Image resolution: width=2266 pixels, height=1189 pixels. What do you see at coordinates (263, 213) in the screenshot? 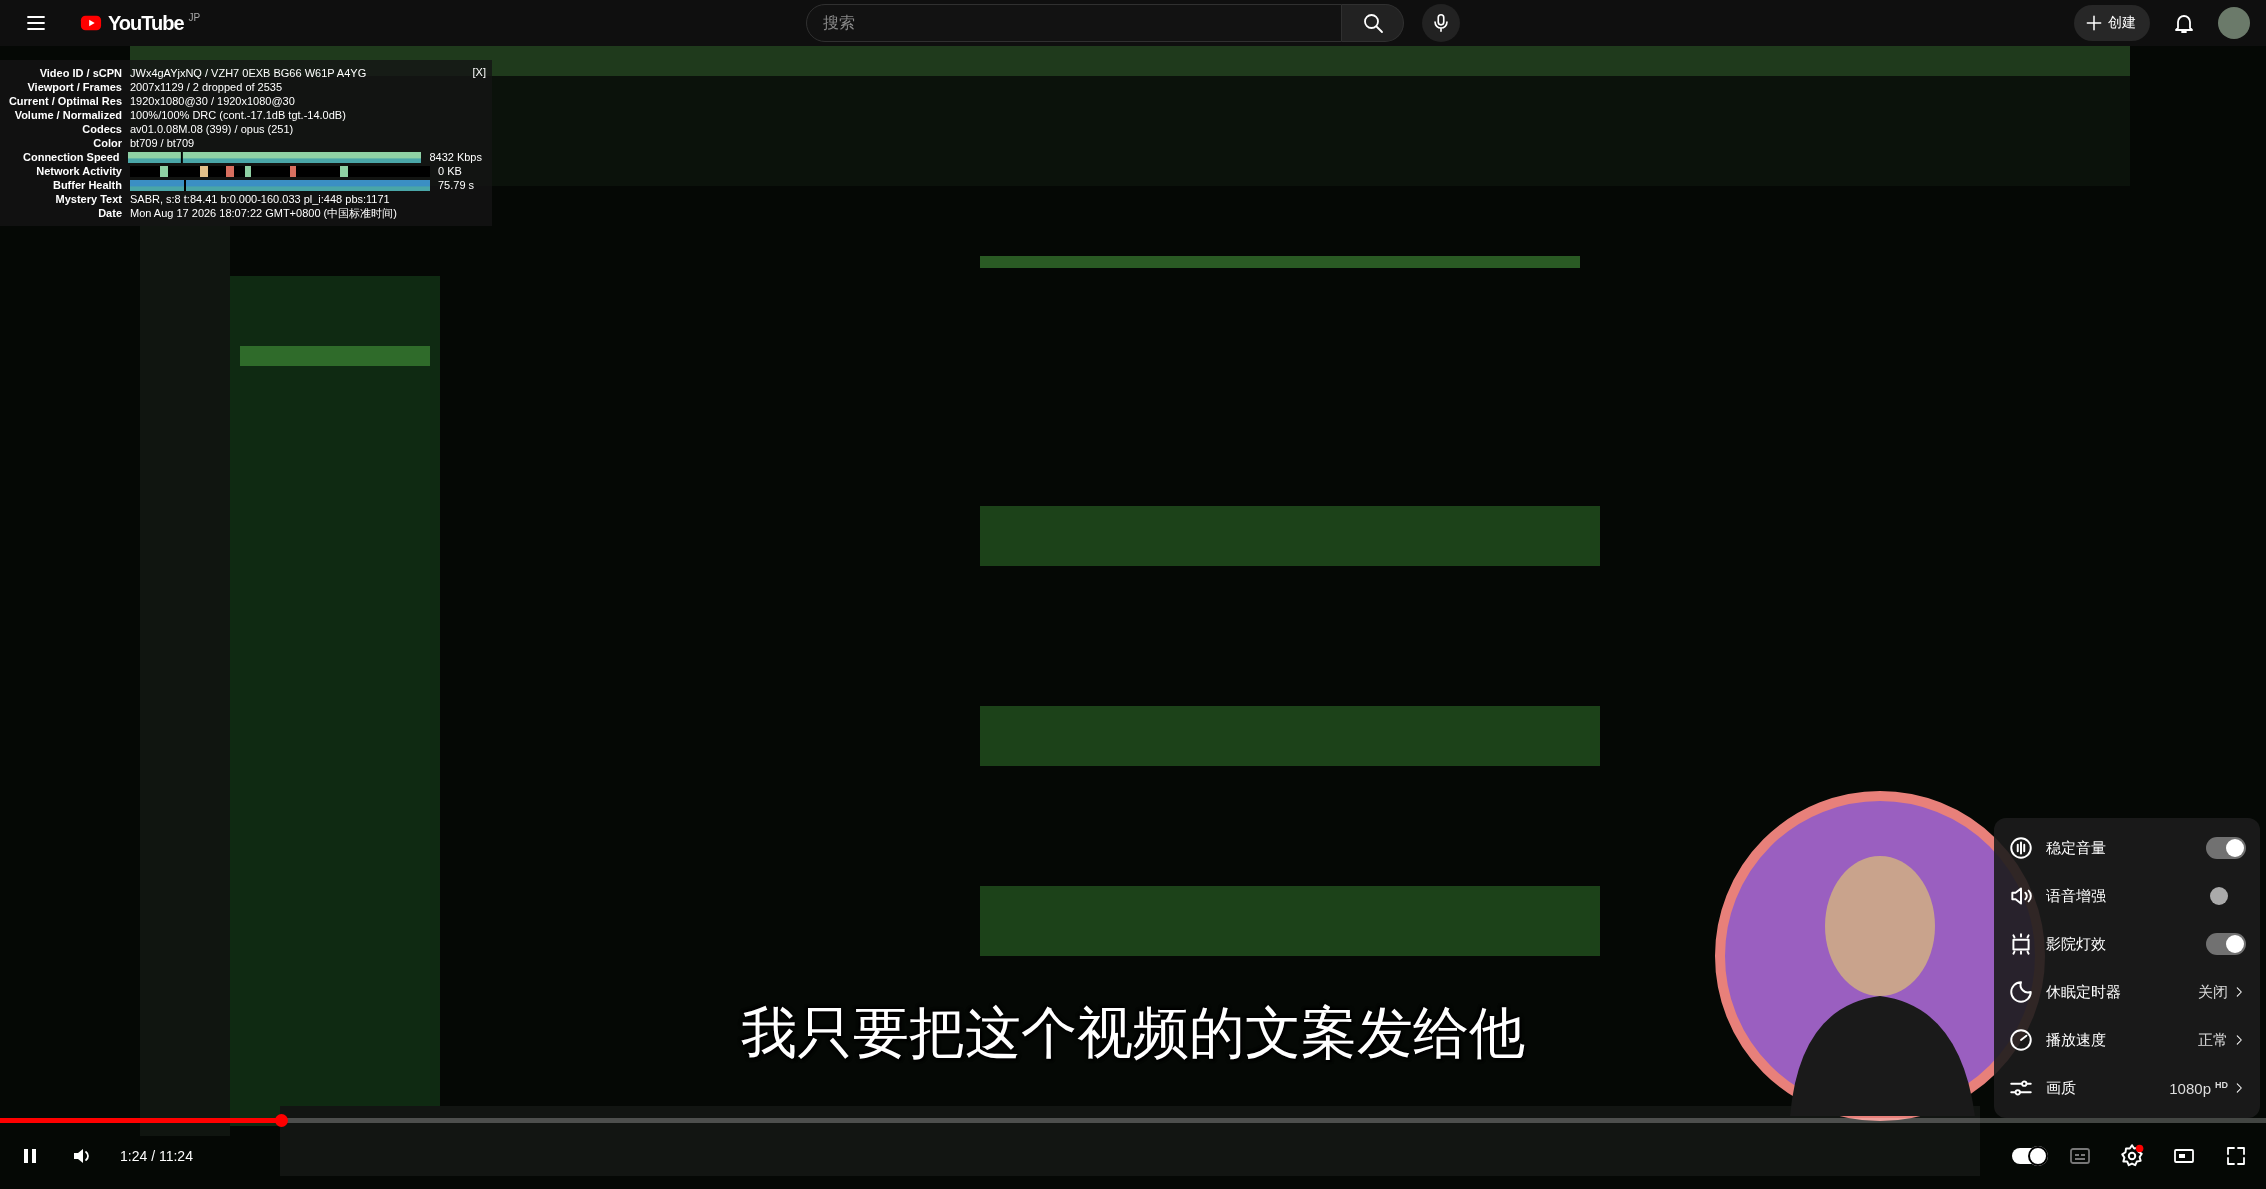
I see `stat-value: Mon Aug 17 2026 18:07:22 GMT+0800 (中国标准时间)` at bounding box center [263, 213].